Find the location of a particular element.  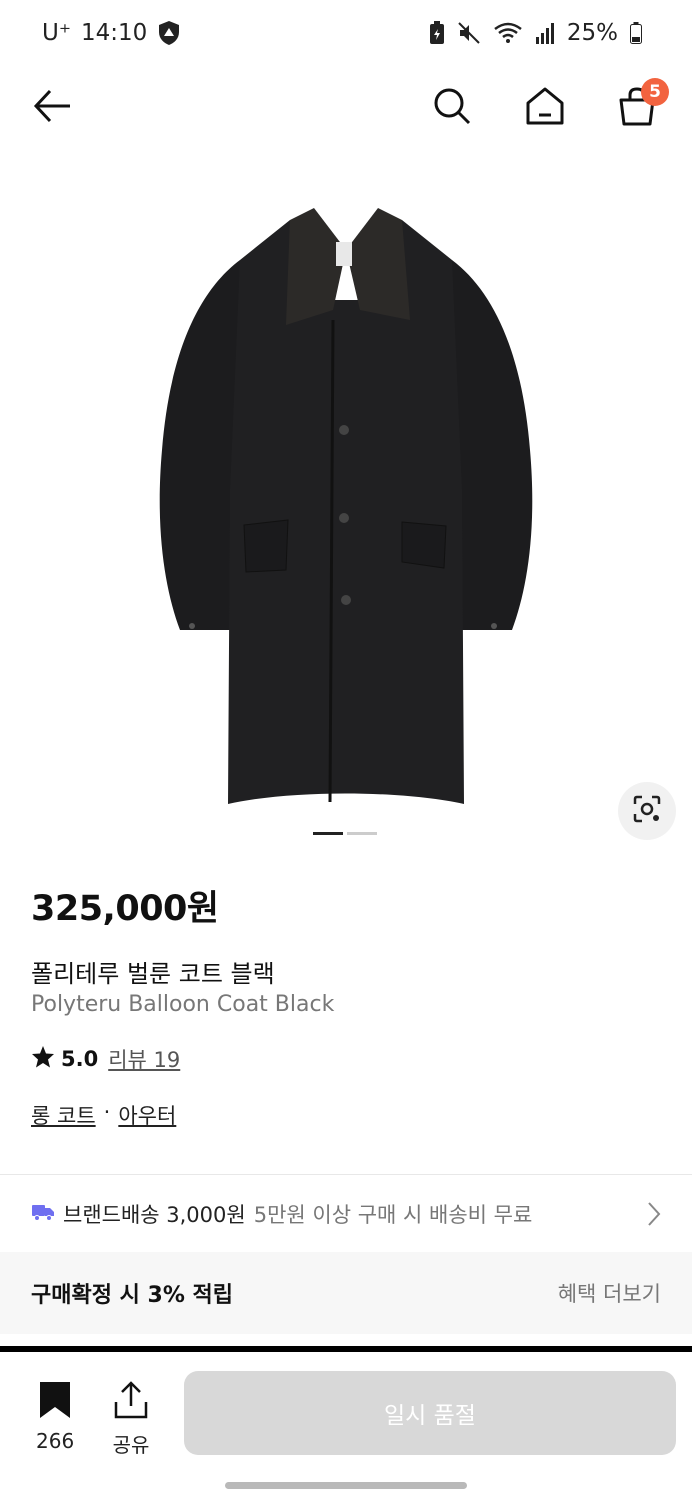

cart-button: 5 is located at coordinates (641, 105).